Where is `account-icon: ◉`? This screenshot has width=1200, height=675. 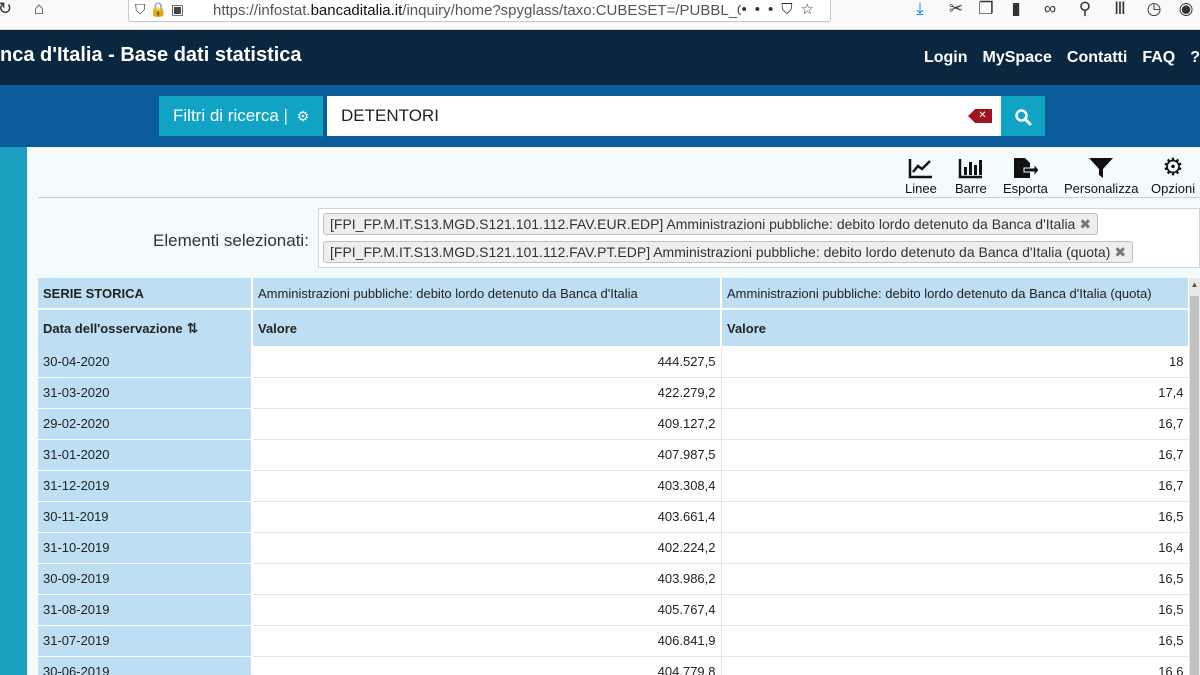
account-icon: ◉ is located at coordinates (1186, 10).